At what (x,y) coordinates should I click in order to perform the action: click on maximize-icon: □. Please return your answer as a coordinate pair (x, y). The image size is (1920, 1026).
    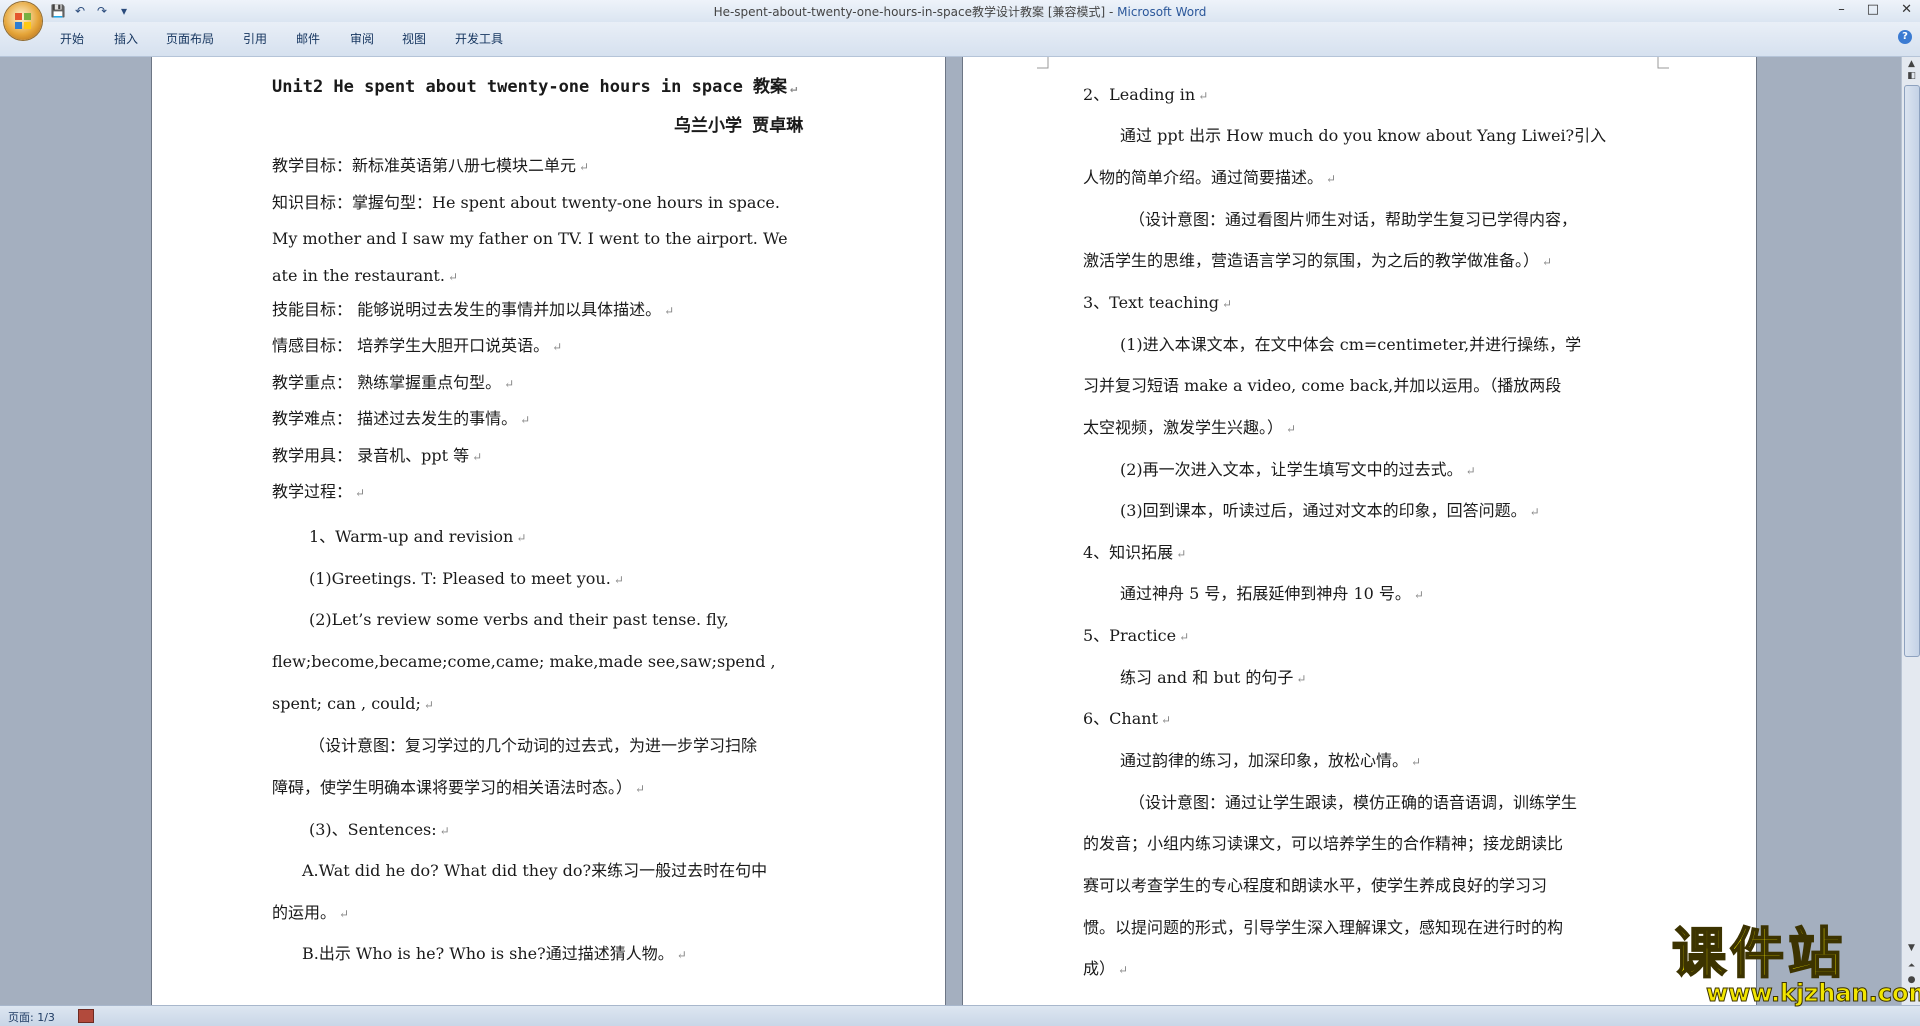
    Looking at the image, I should click on (1873, 9).